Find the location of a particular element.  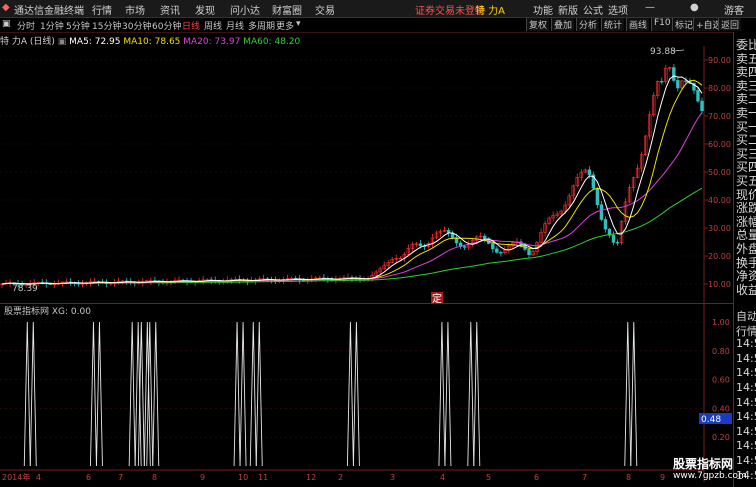

main-y-tick-label: 80.00 is located at coordinates (719, 88).